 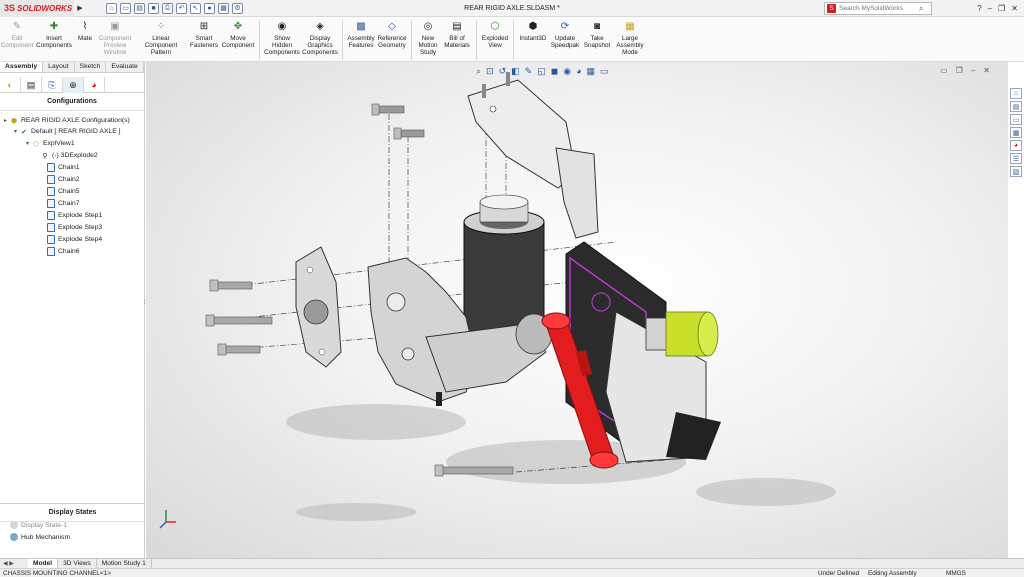 I want to click on options-gear-icon: ⚙, so click(x=237, y=8).